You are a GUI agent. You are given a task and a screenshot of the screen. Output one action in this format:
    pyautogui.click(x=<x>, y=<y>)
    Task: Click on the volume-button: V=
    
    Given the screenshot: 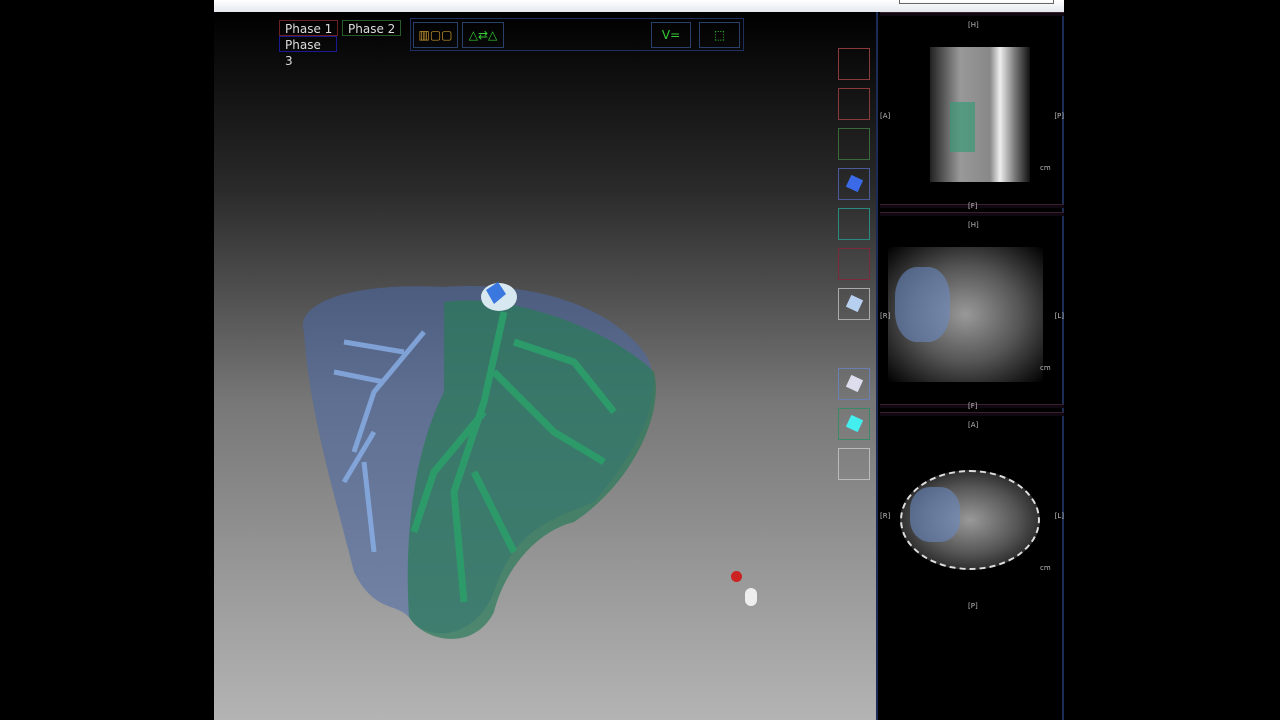 What is the action you would take?
    pyautogui.click(x=671, y=35)
    